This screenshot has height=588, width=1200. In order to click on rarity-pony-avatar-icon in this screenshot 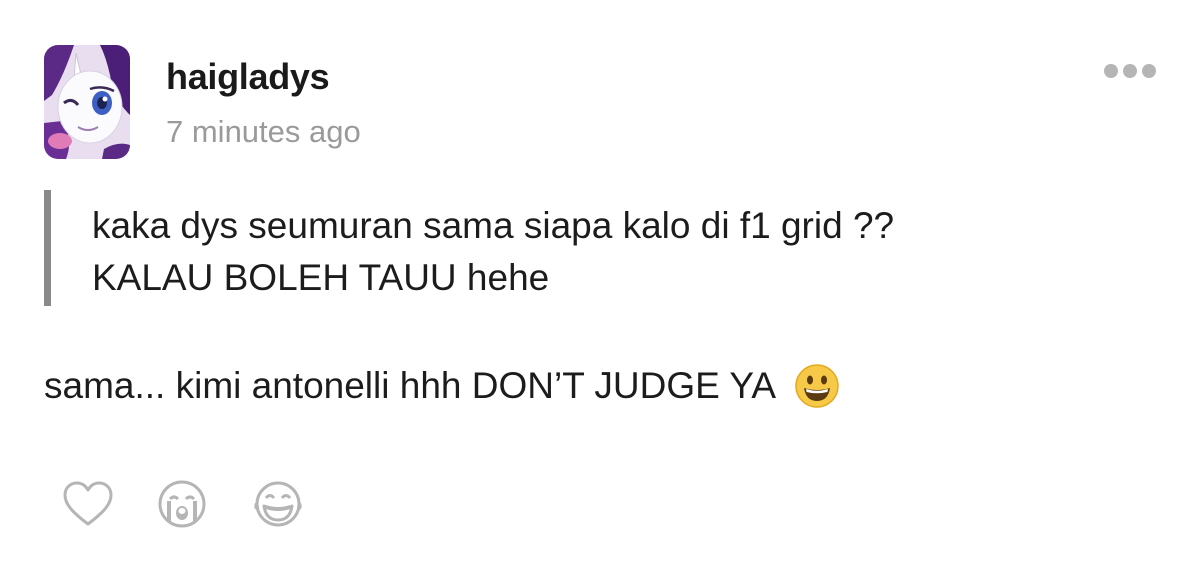, I will do `click(87, 102)`.